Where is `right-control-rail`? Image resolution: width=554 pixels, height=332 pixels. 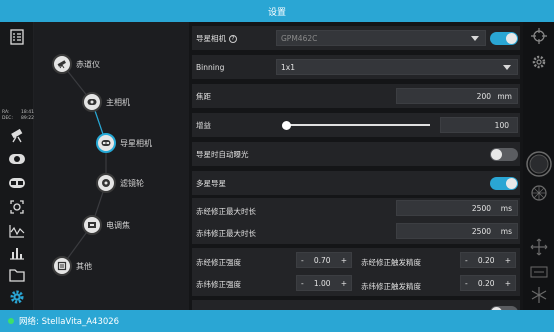
right-control-rail is located at coordinates (538, 166).